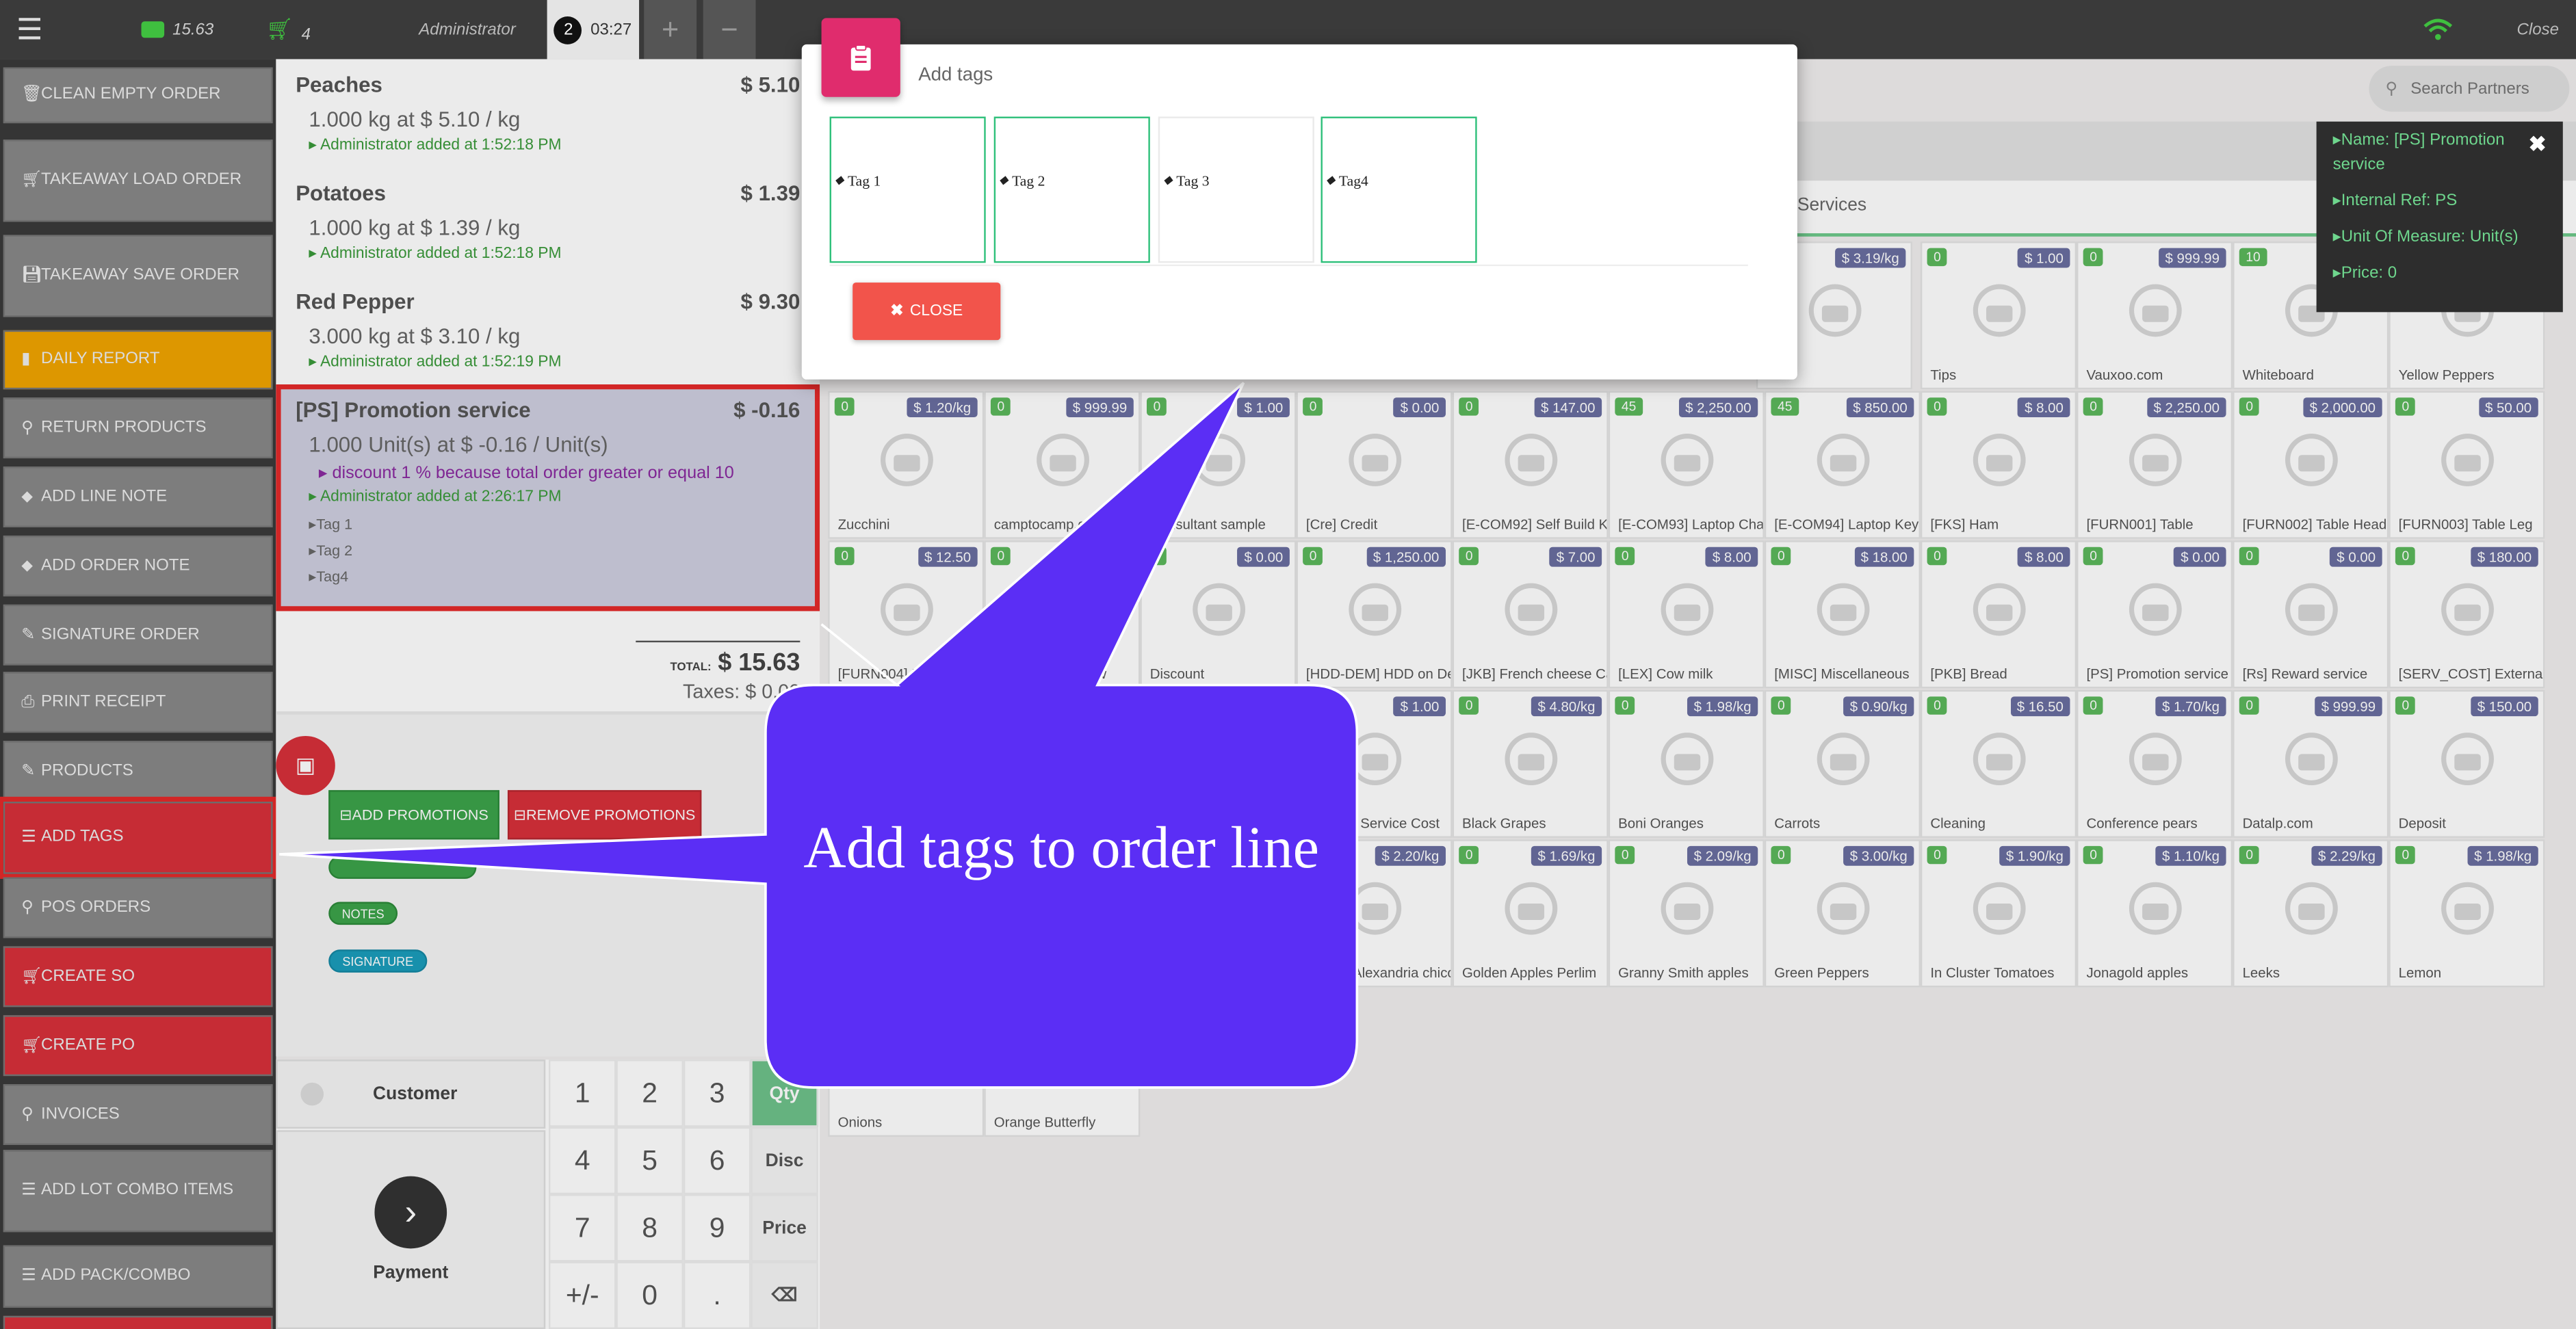 The width and height of the screenshot is (2576, 1329). I want to click on tag-label: Tag 3, so click(1193, 180).